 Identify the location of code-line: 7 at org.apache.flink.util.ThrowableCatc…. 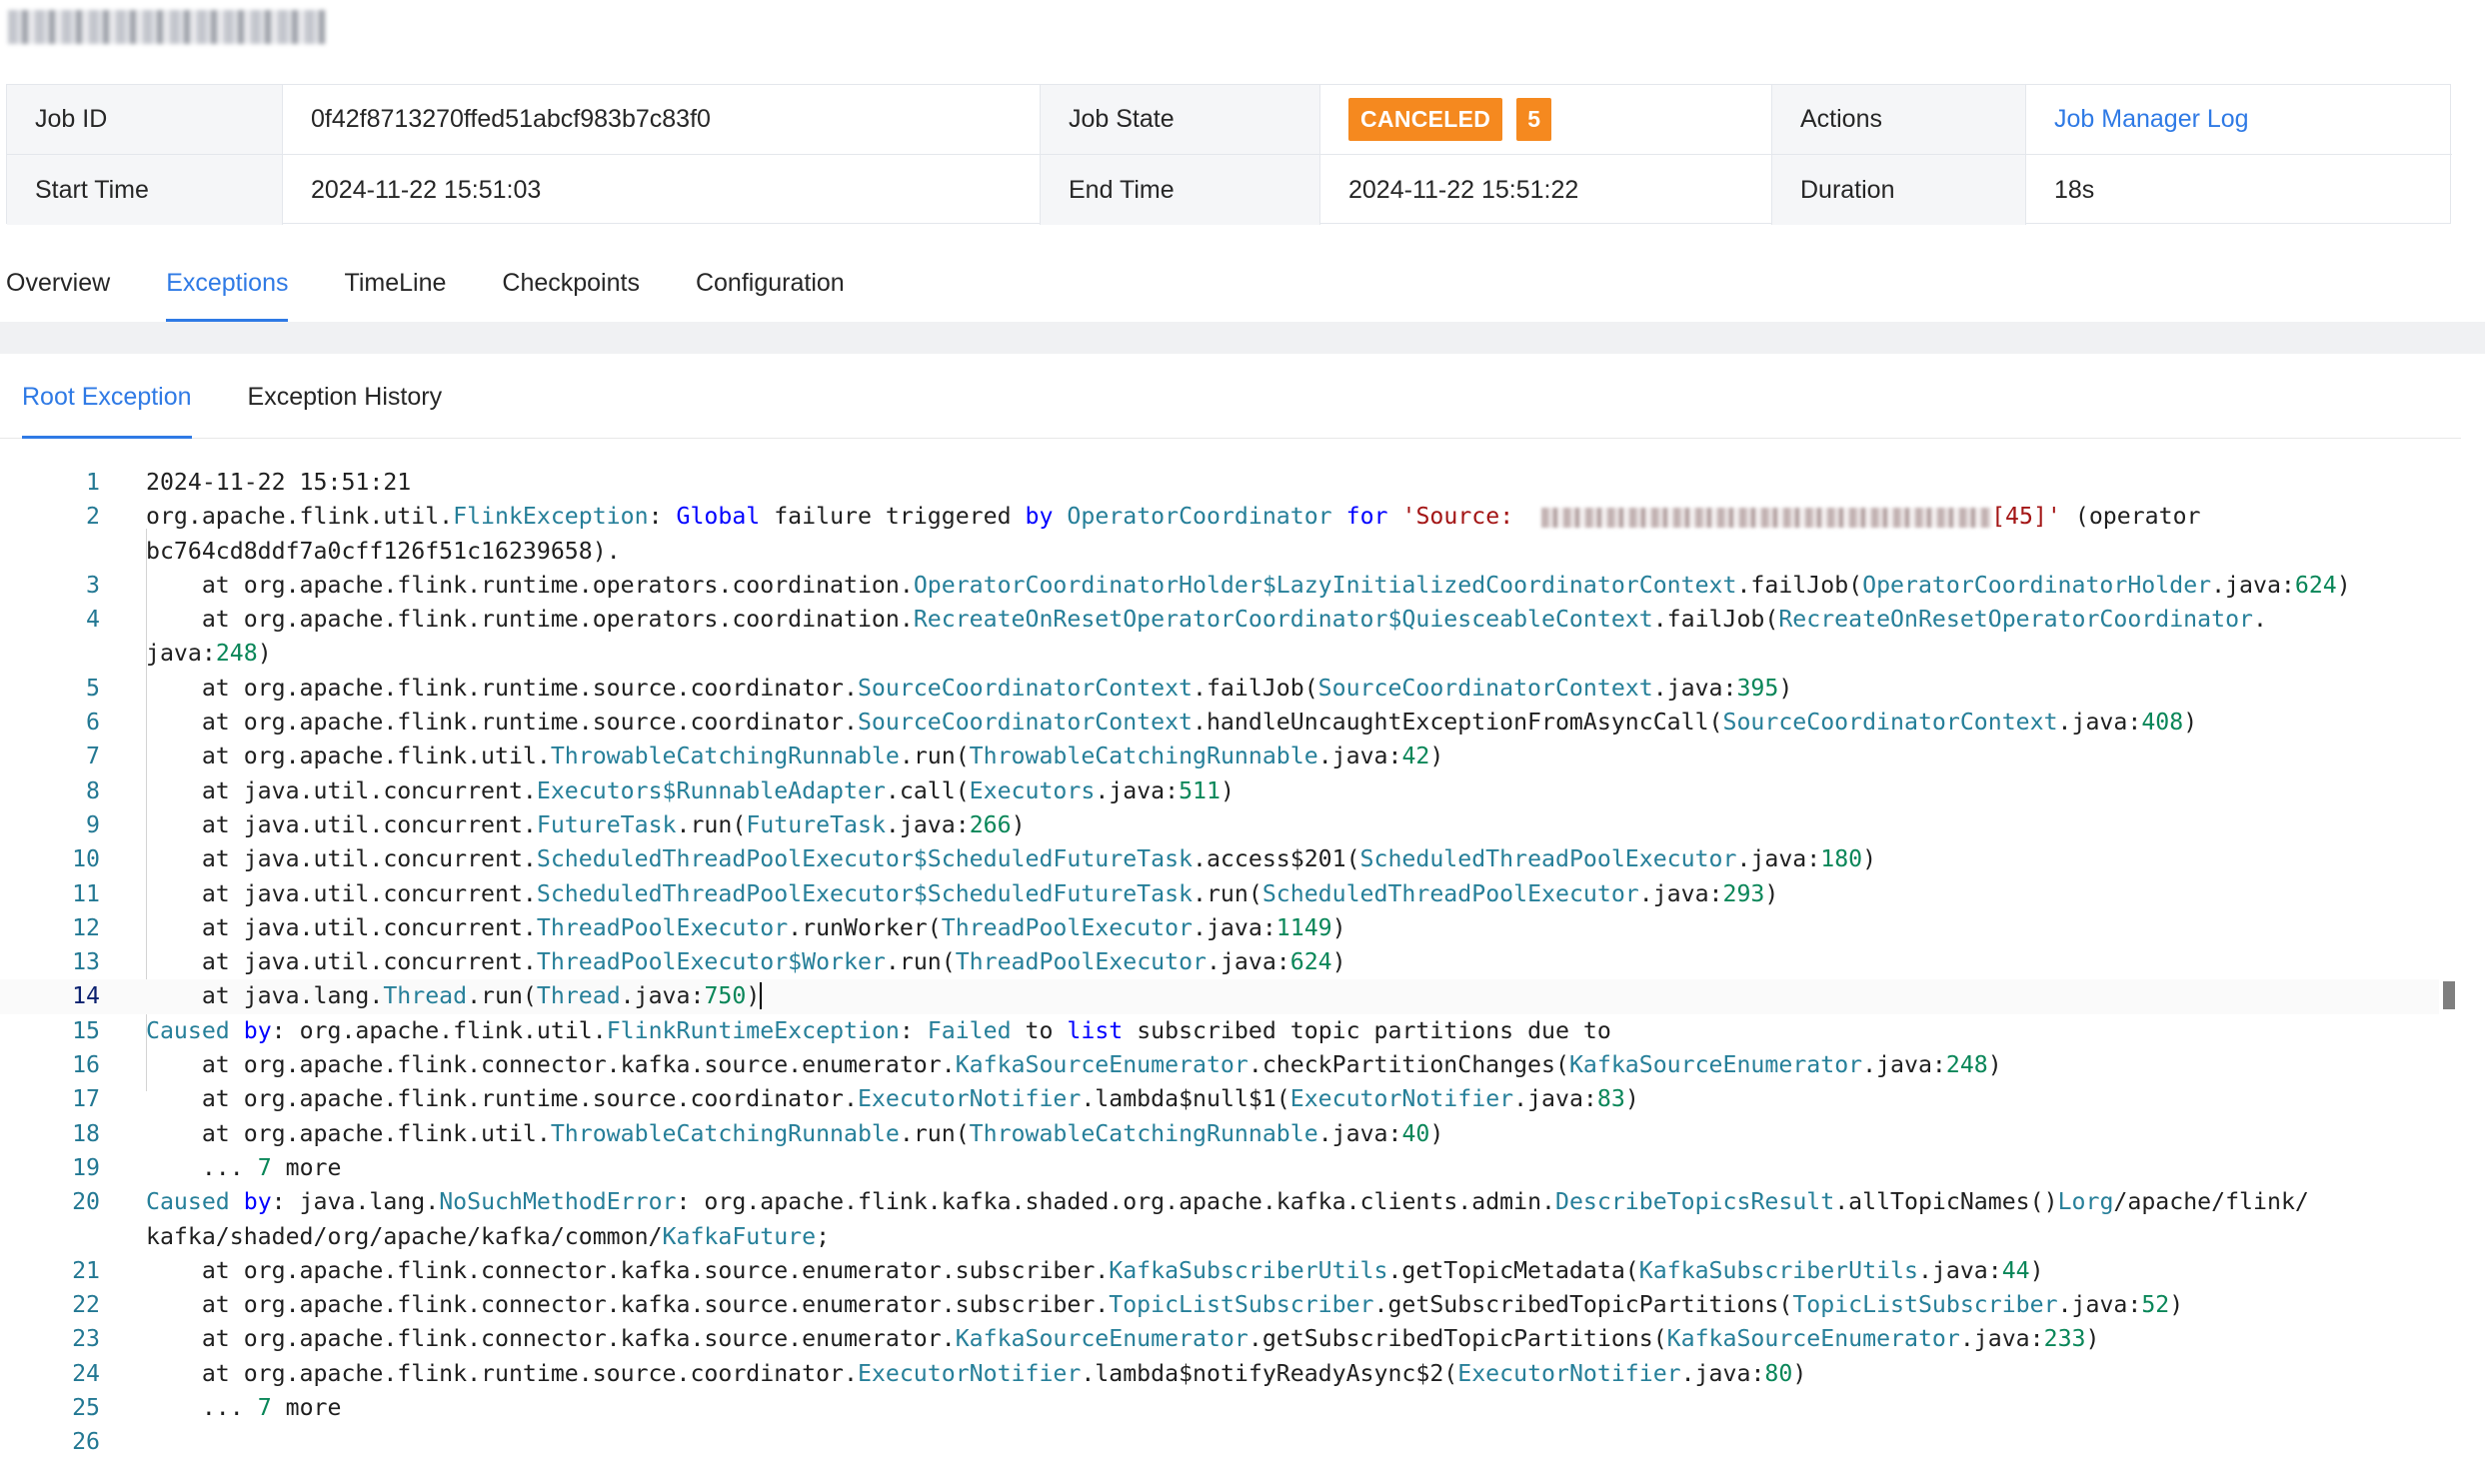
(765, 756).